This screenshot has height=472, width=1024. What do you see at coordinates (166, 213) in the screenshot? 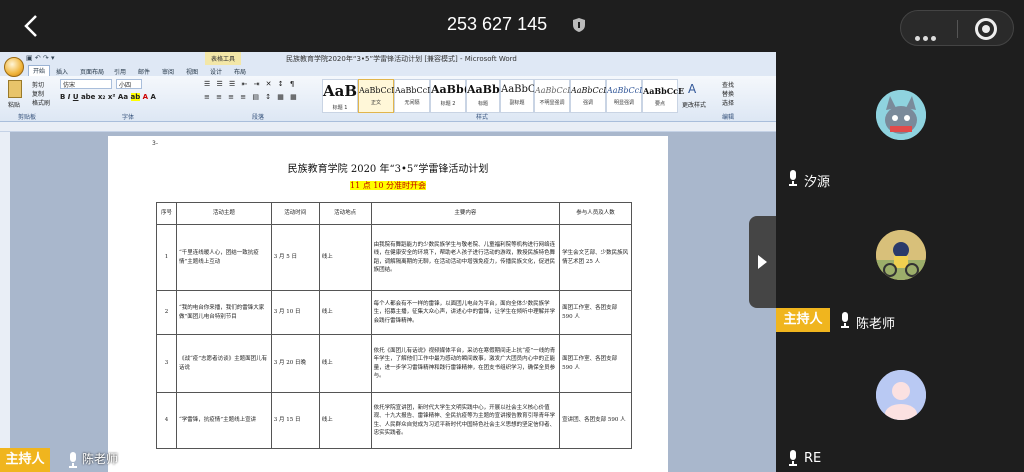
I see `header-no: 序号` at bounding box center [166, 213].